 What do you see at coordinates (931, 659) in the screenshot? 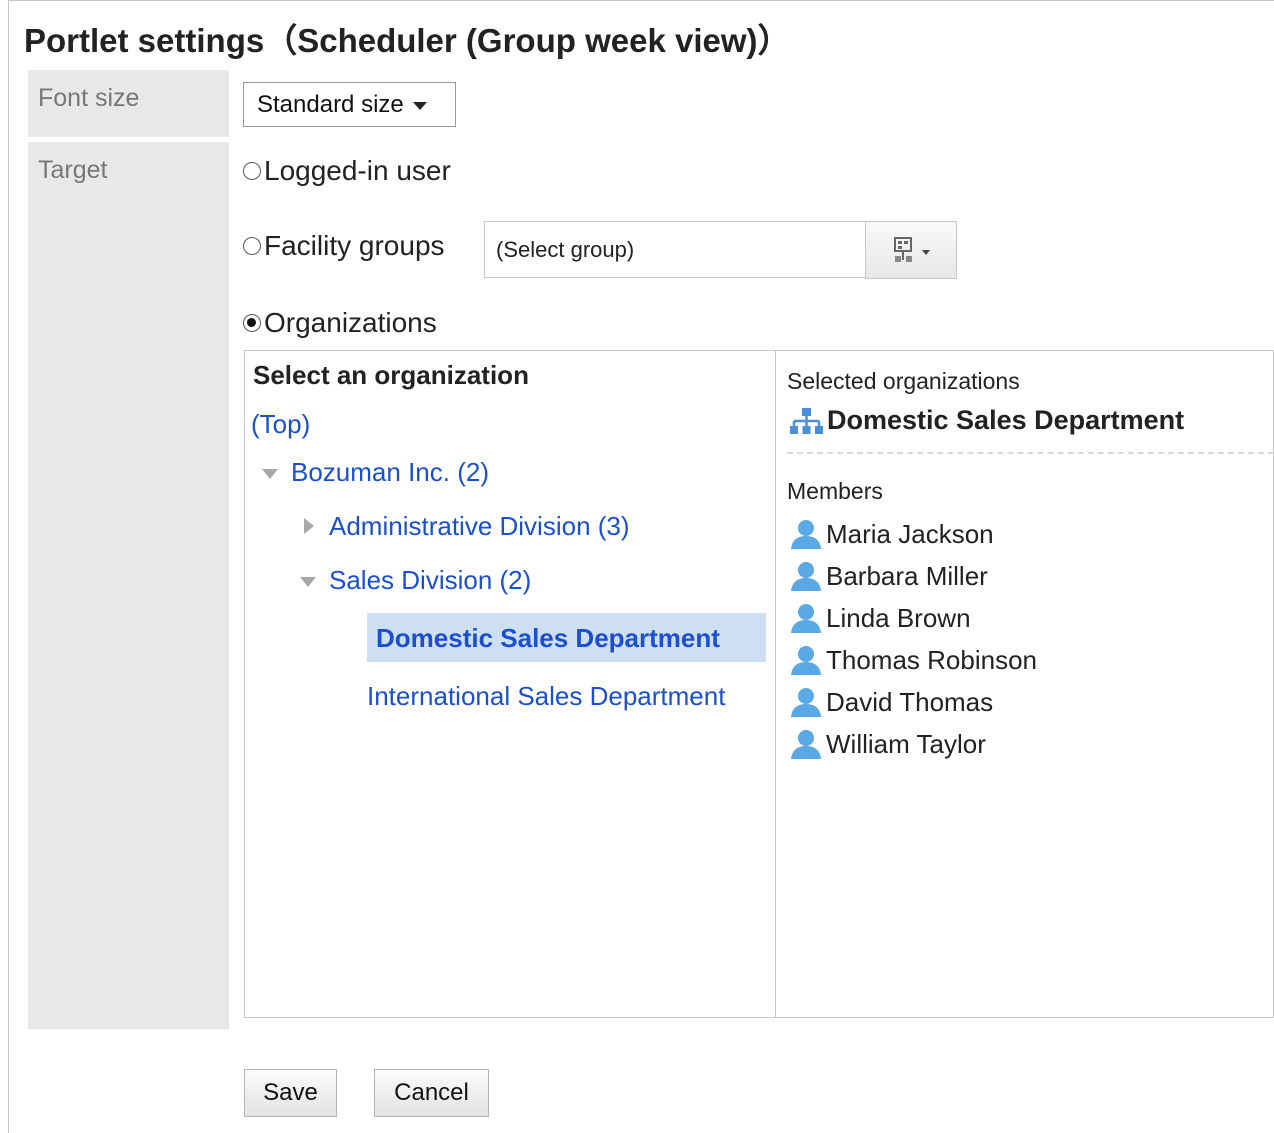
I see `member-name: Thomas Robinson` at bounding box center [931, 659].